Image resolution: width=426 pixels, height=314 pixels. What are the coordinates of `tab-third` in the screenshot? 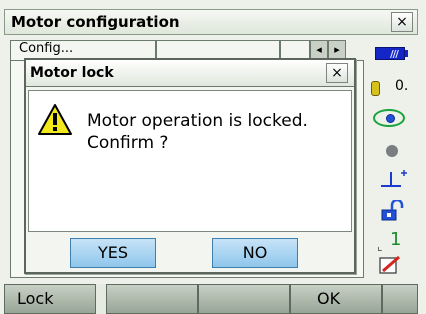 It's located at (295, 50).